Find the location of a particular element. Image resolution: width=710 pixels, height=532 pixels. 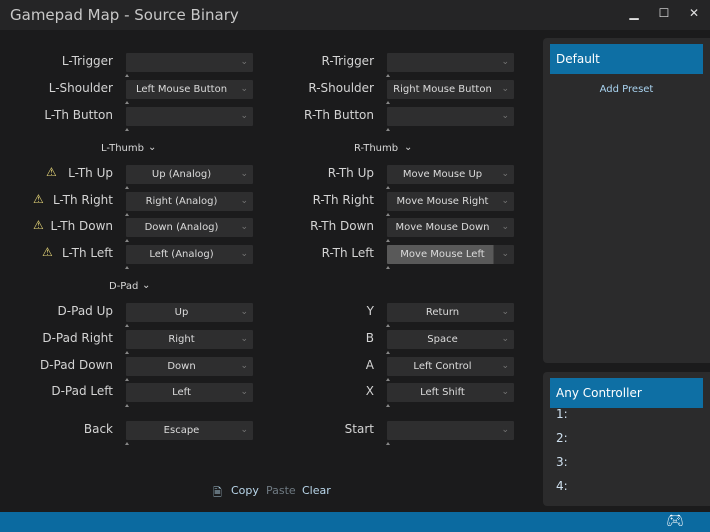

controller-slot-4: 4: is located at coordinates (562, 486).